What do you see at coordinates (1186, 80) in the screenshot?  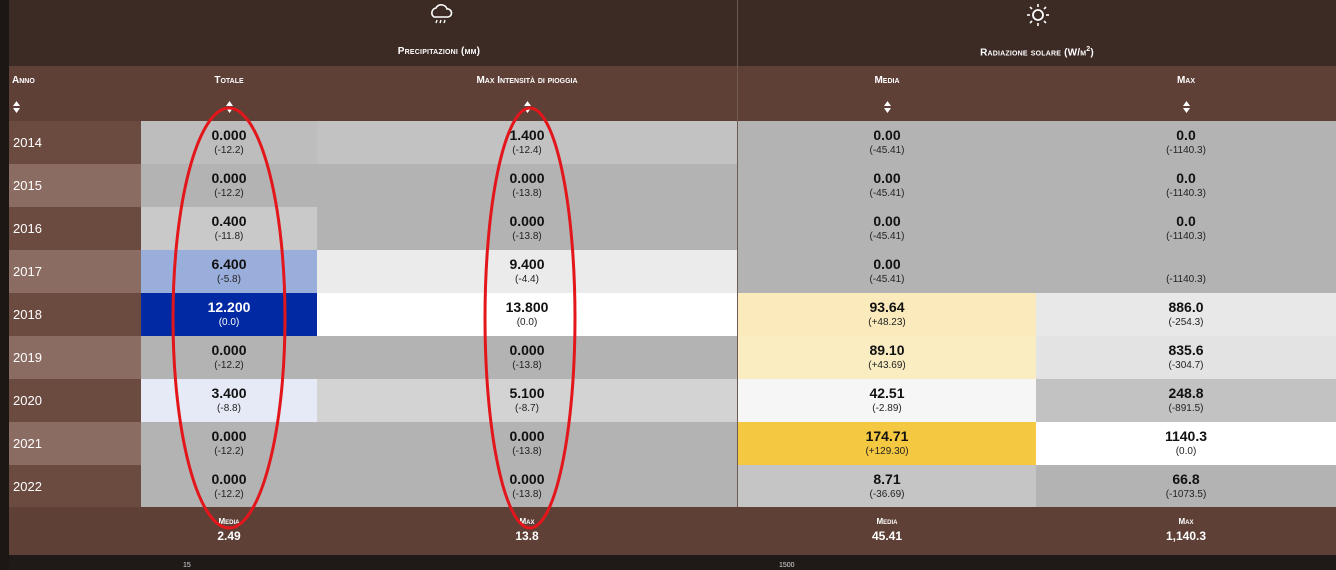 I see `col-label-max: Max` at bounding box center [1186, 80].